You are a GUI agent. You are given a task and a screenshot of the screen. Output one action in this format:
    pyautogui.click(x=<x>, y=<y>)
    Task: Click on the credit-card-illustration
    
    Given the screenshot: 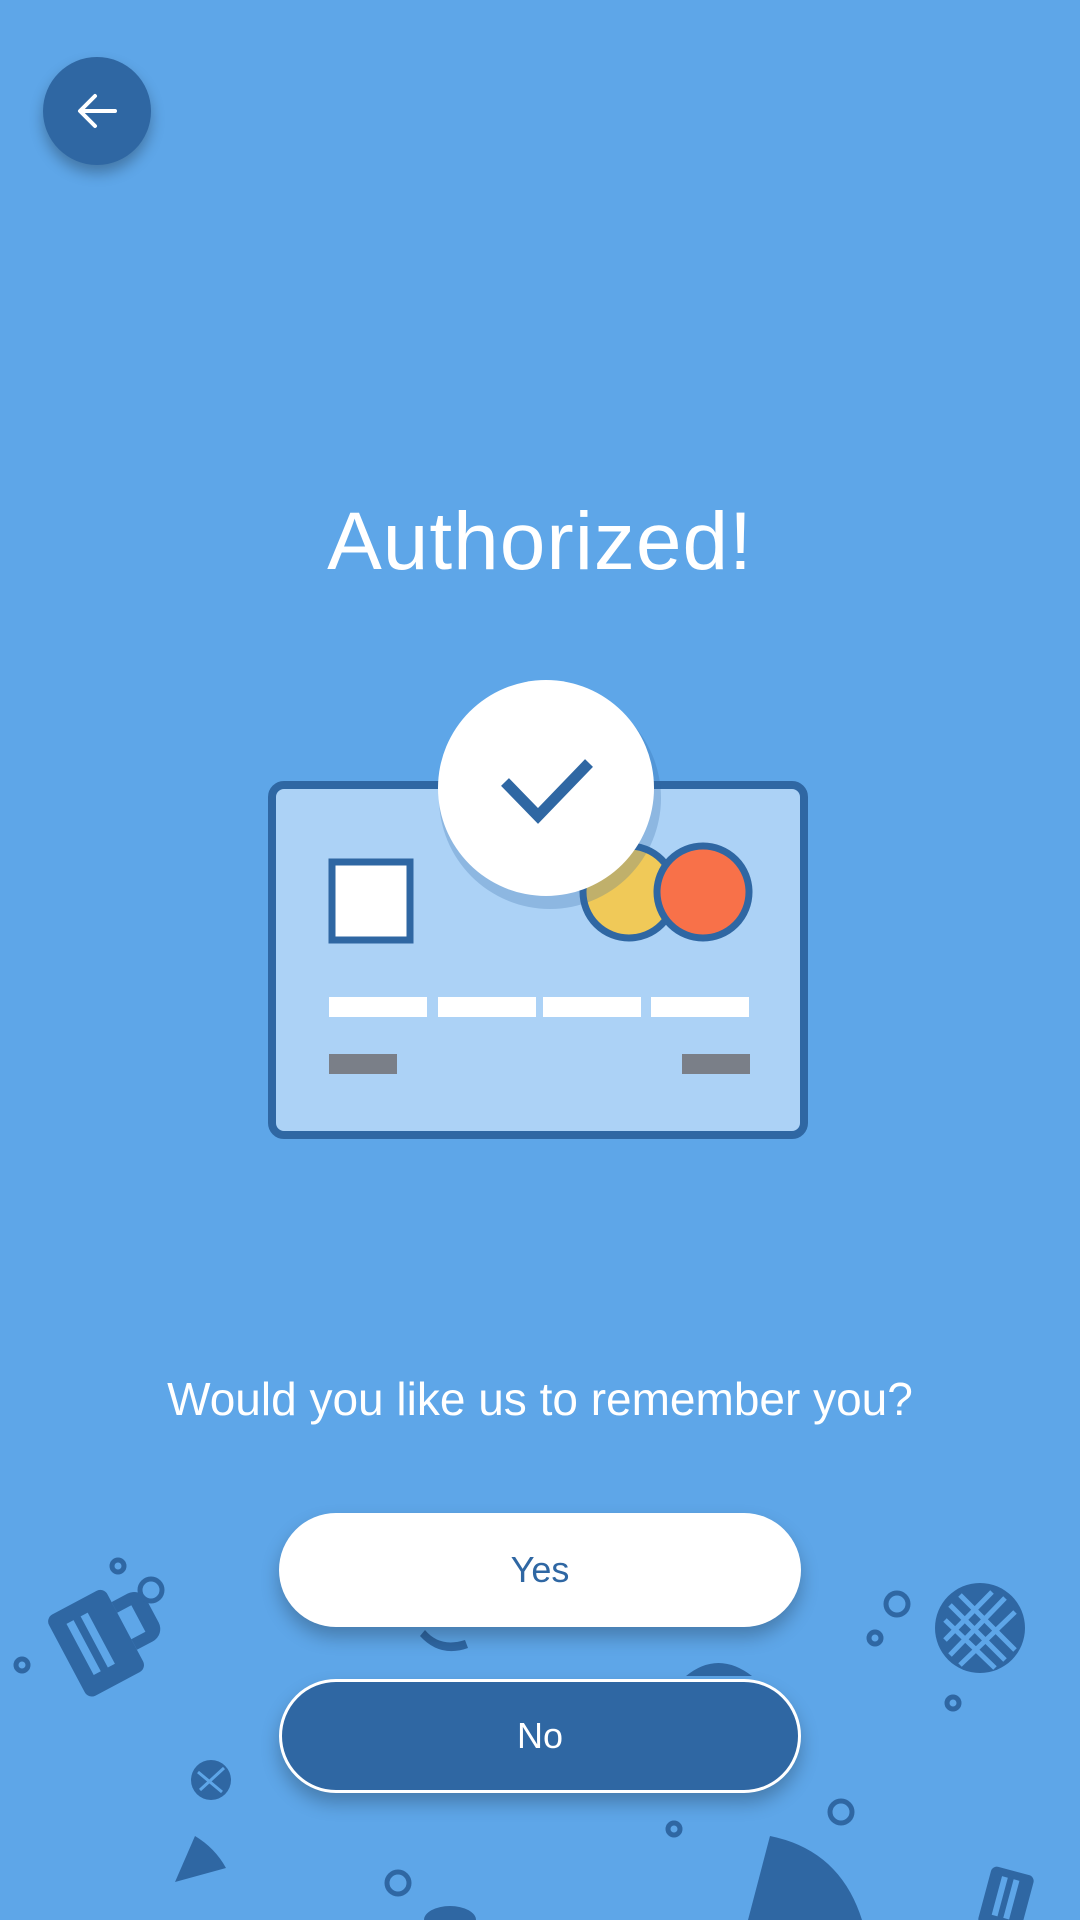 What is the action you would take?
    pyautogui.click(x=538, y=909)
    